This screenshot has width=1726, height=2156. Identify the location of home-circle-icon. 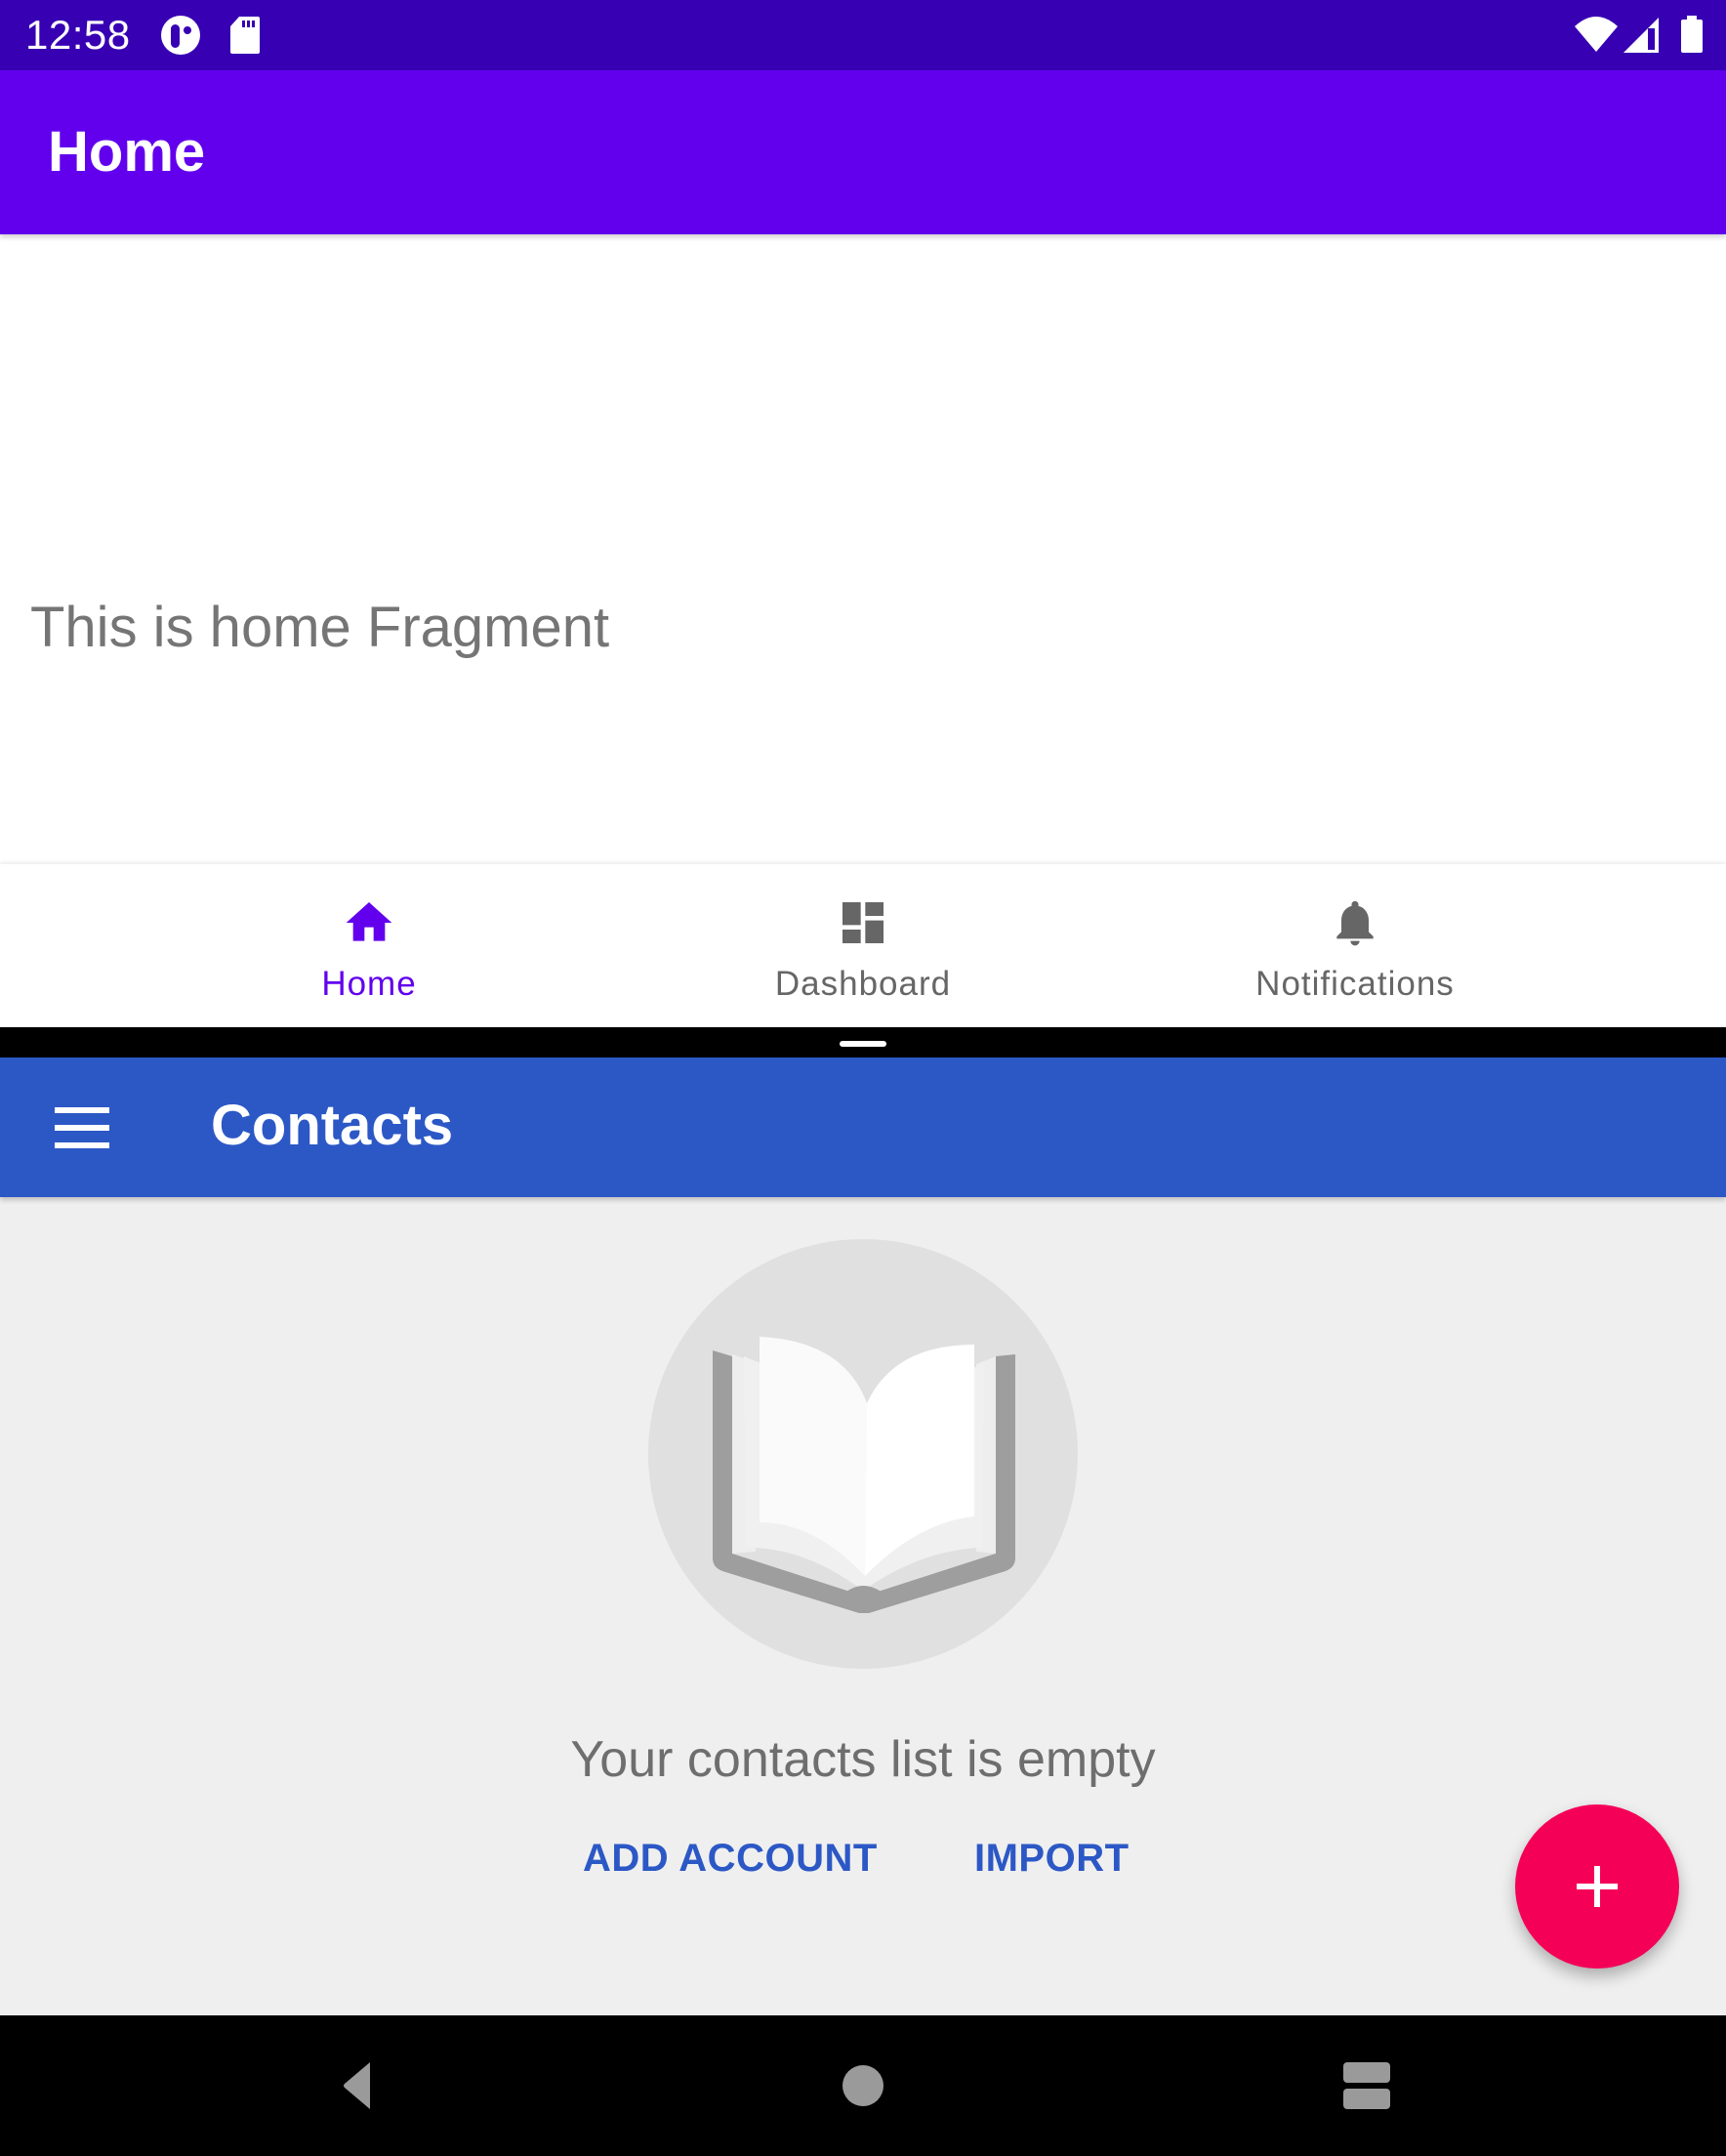
(863, 2086).